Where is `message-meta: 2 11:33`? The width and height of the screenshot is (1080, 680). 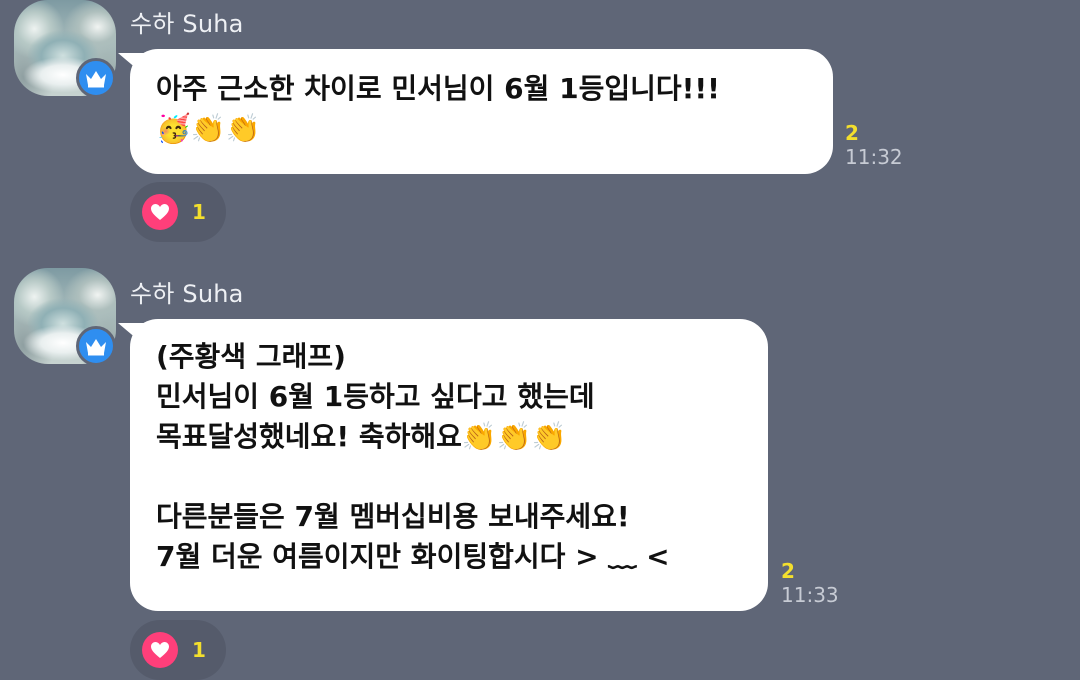 message-meta: 2 11:33 is located at coordinates (810, 584).